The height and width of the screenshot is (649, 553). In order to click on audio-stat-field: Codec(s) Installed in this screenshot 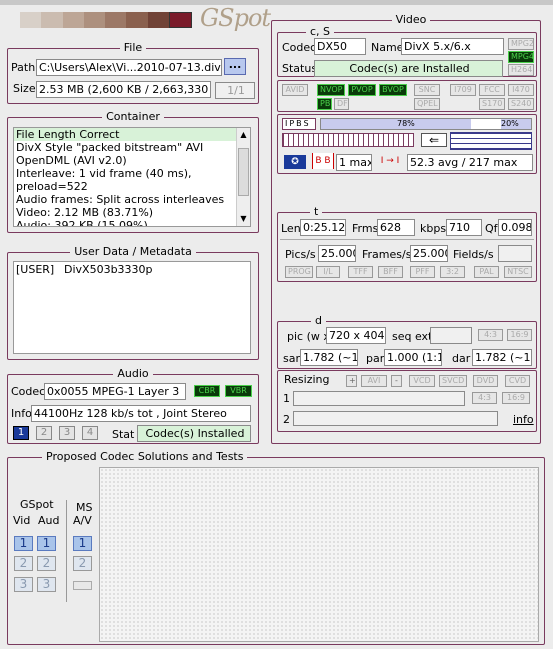, I will do `click(194, 433)`.